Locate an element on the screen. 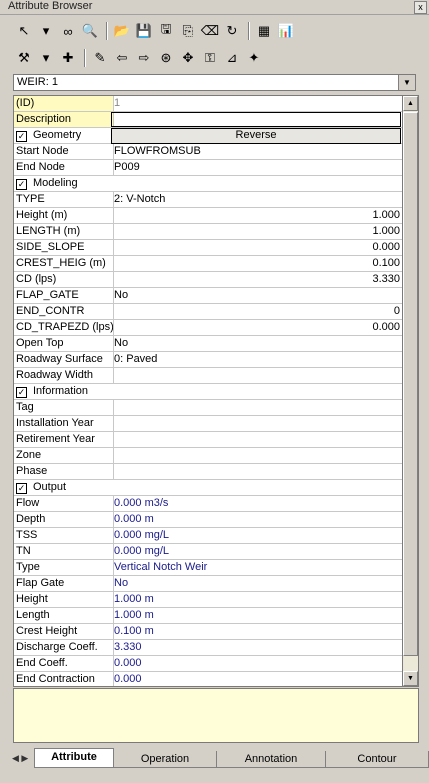 Image resolution: width=429 pixels, height=783 pixels. copy-icon: ⎘ is located at coordinates (188, 31).